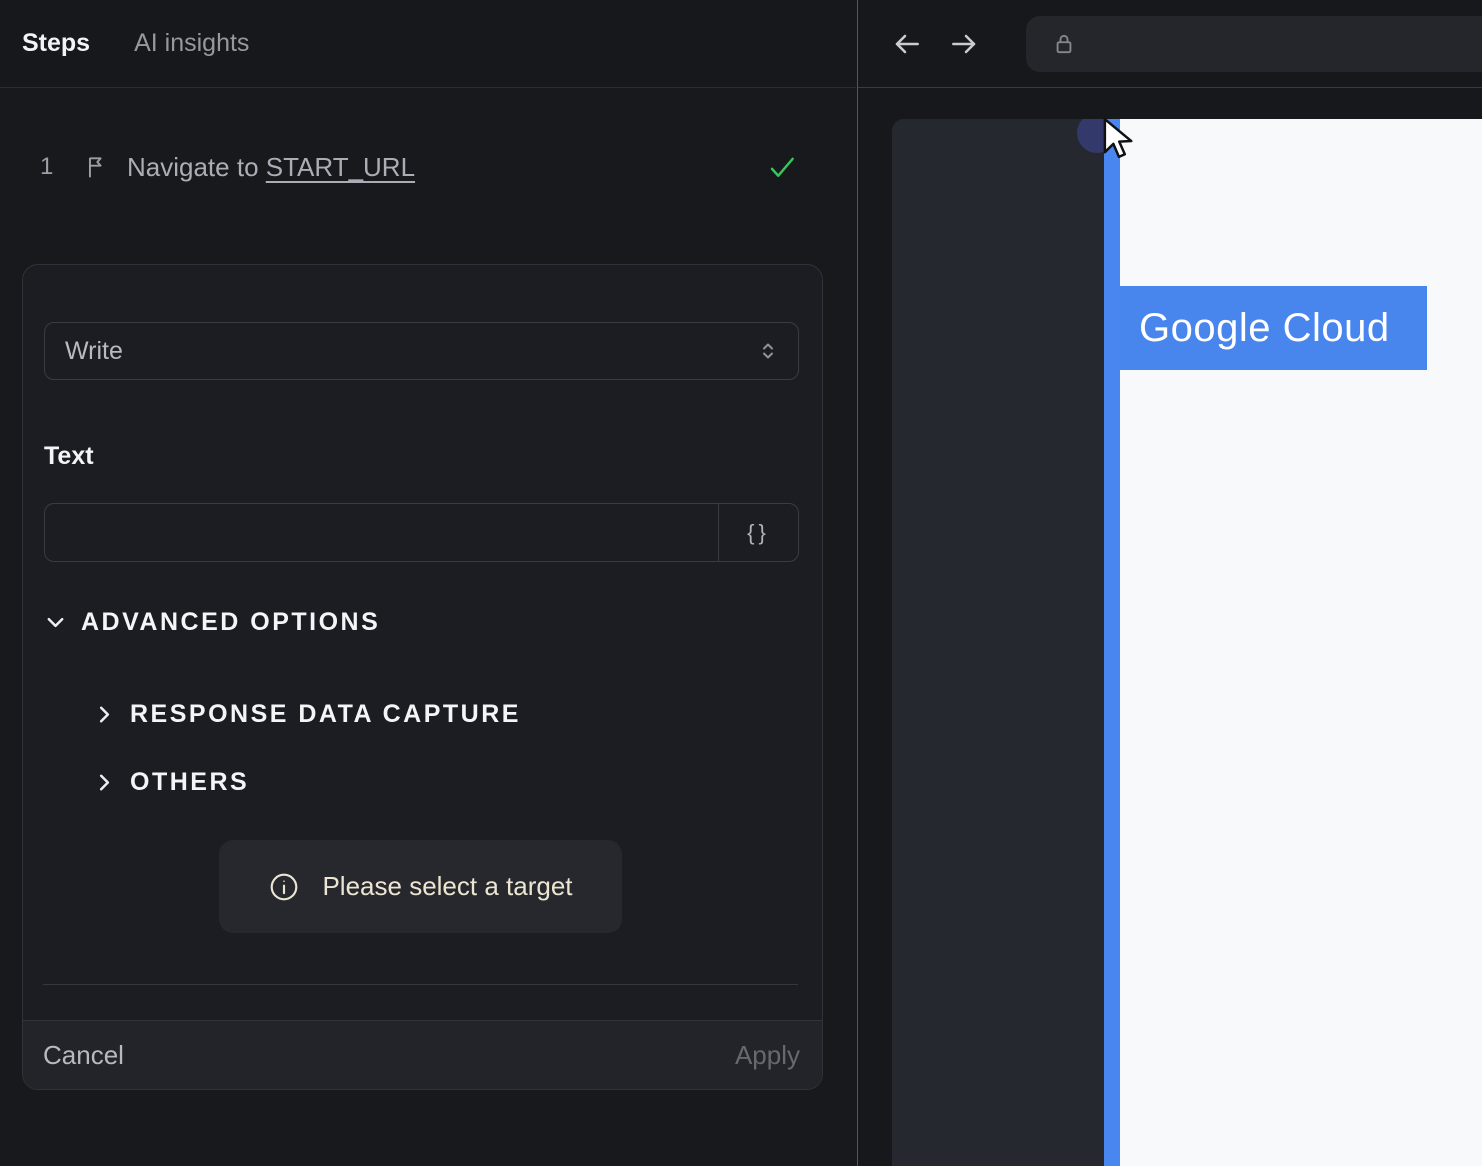 Image resolution: width=1482 pixels, height=1166 pixels. I want to click on chevrons-up-down-icon, so click(768, 351).